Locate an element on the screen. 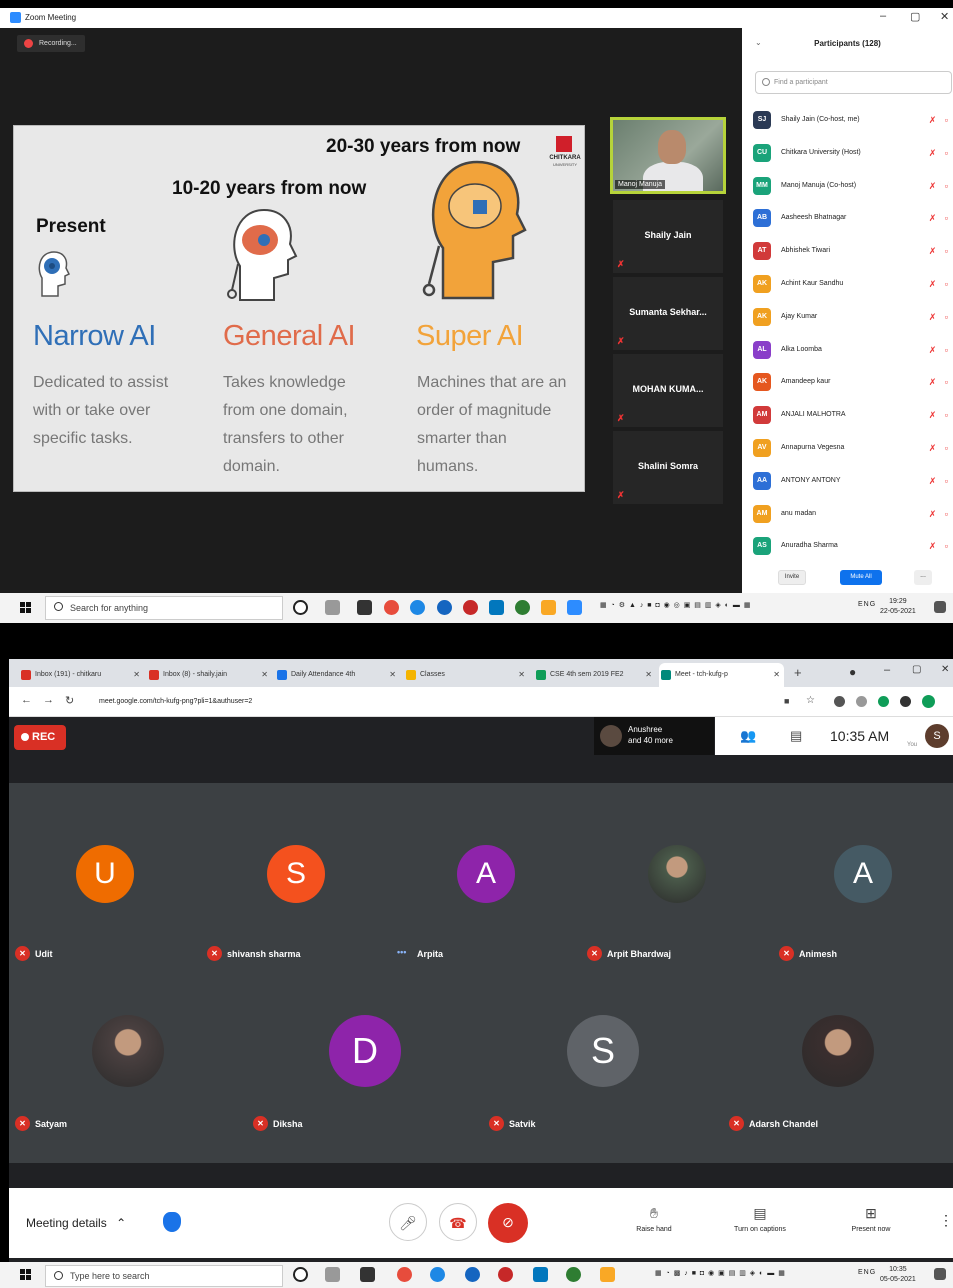 Image resolution: width=953 pixels, height=1288 pixels. camera-icon: ■ is located at coordinates (786, 701).